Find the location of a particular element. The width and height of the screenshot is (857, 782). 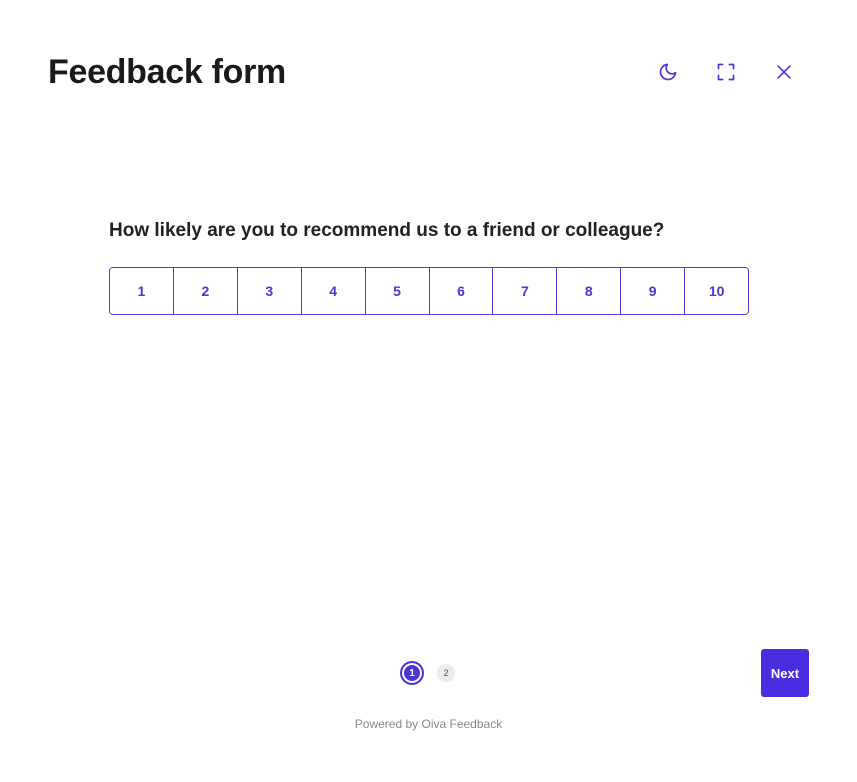

expand-icon is located at coordinates (726, 72).